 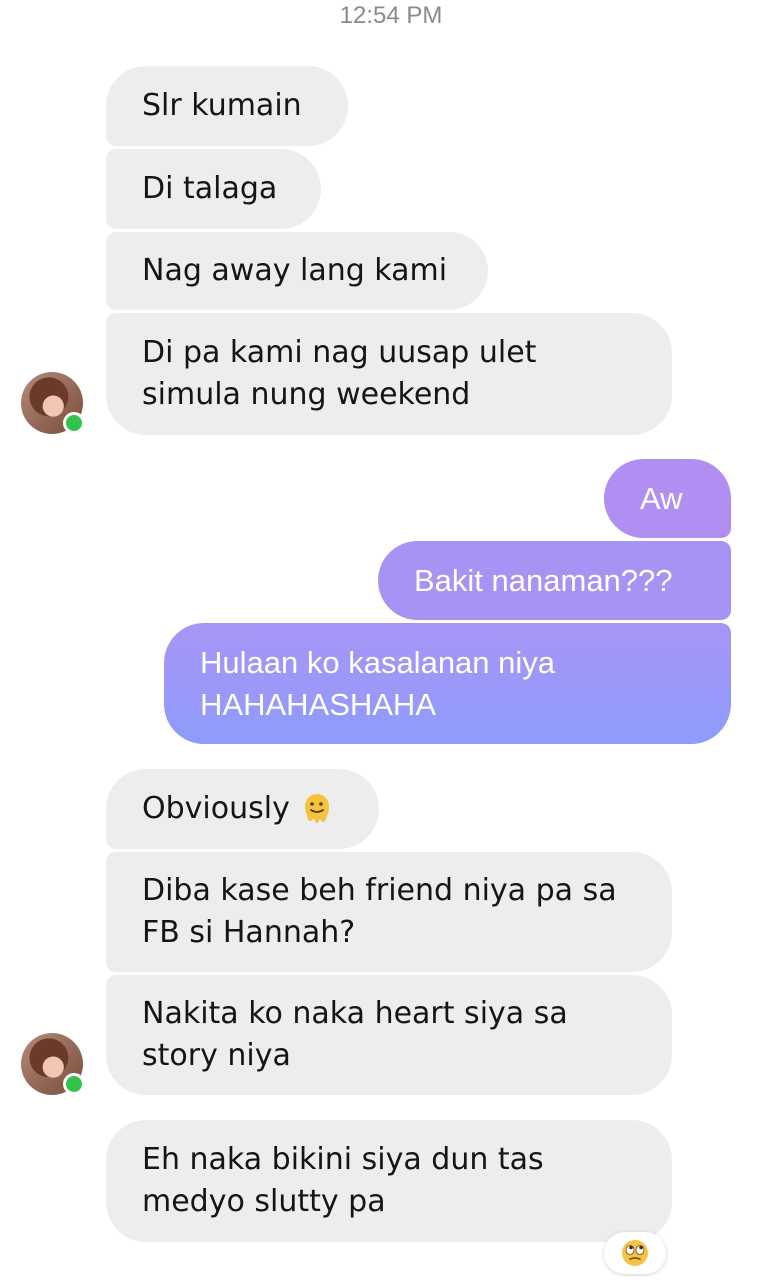 What do you see at coordinates (379, 890) in the screenshot?
I see `message-text: Diba kase beh friend niya pa sa` at bounding box center [379, 890].